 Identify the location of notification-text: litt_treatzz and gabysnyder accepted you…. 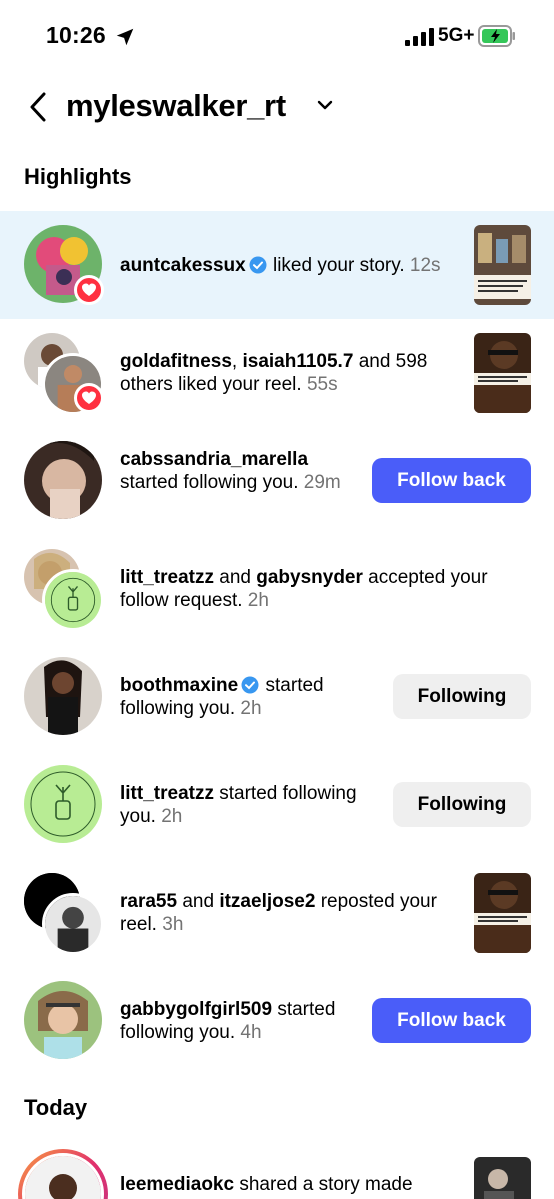
(325, 589).